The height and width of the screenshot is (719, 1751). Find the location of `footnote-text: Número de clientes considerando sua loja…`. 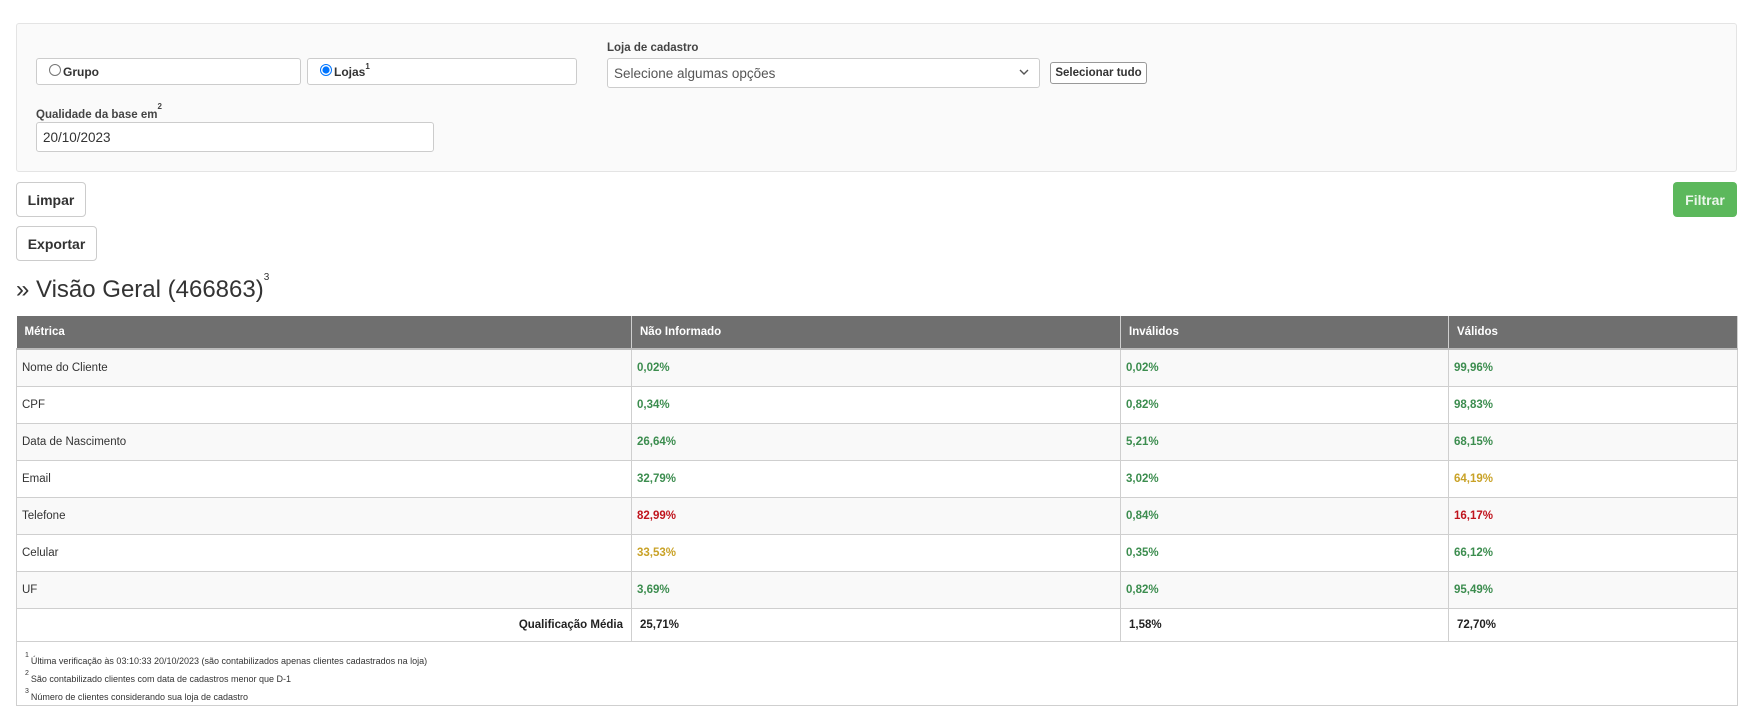

footnote-text: Número de clientes considerando sua loja… is located at coordinates (139, 696).